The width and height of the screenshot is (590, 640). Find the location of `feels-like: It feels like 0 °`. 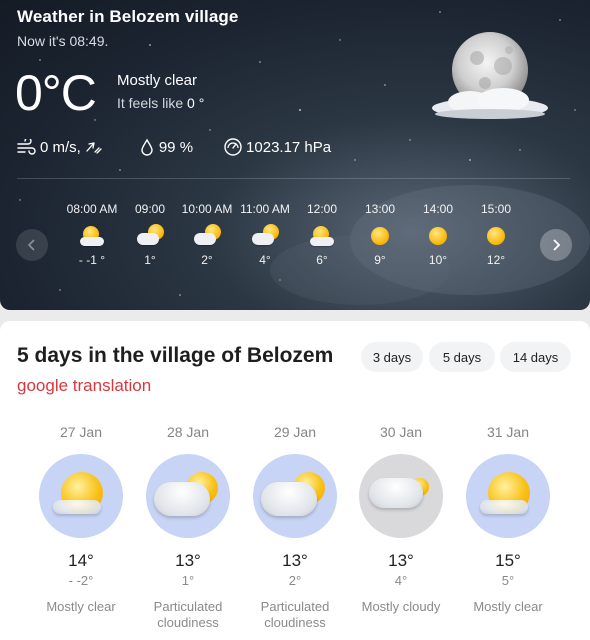

feels-like: It feels like 0 ° is located at coordinates (160, 103).